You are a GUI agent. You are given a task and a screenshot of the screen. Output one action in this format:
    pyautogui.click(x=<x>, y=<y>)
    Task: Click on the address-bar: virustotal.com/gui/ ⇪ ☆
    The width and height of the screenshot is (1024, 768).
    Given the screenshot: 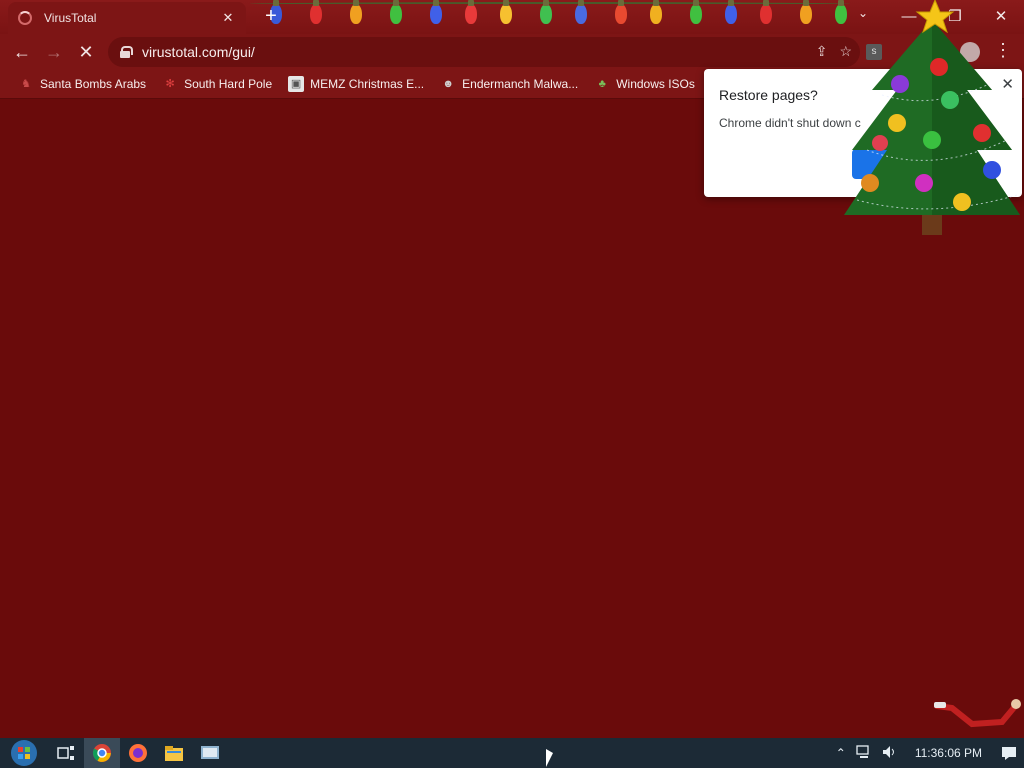 What is the action you would take?
    pyautogui.click(x=484, y=52)
    